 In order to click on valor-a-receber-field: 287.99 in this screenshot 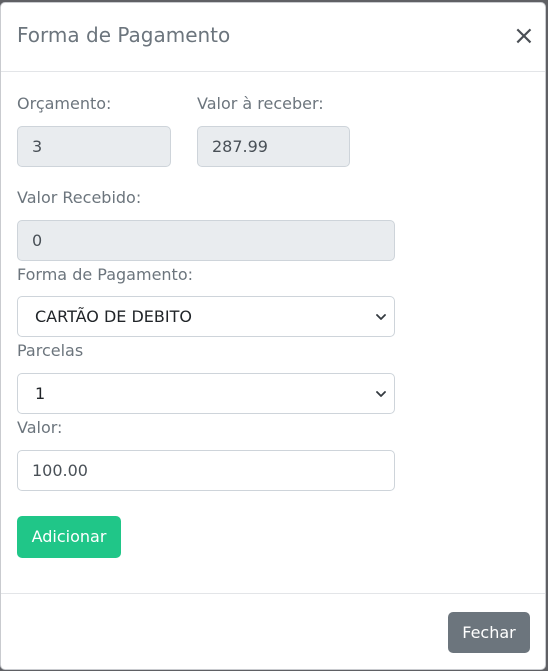, I will do `click(273, 146)`.